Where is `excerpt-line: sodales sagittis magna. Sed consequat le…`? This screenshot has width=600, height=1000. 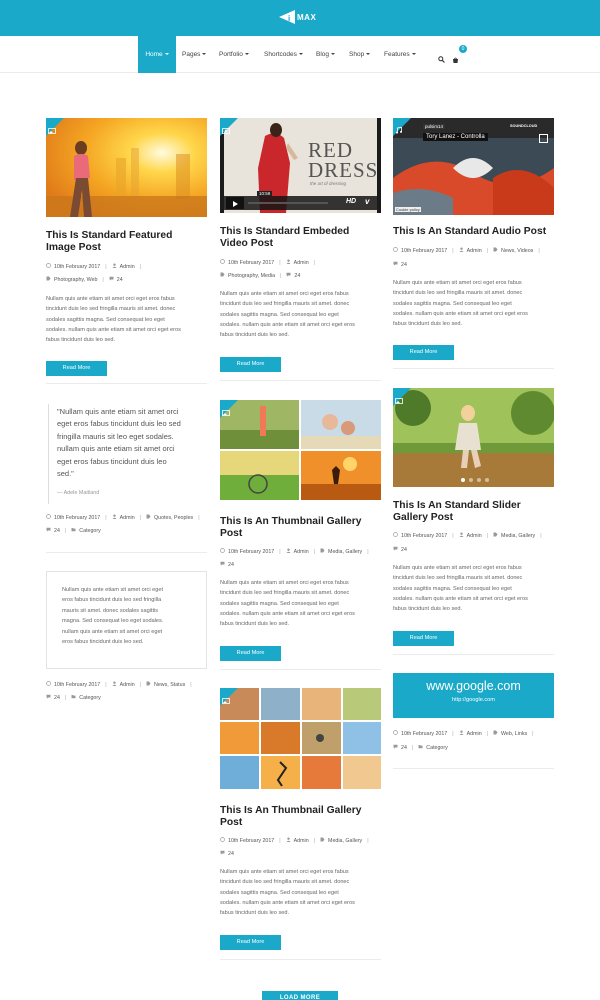 excerpt-line: sodales sagittis magna. Sed consequat le… is located at coordinates (452, 588).